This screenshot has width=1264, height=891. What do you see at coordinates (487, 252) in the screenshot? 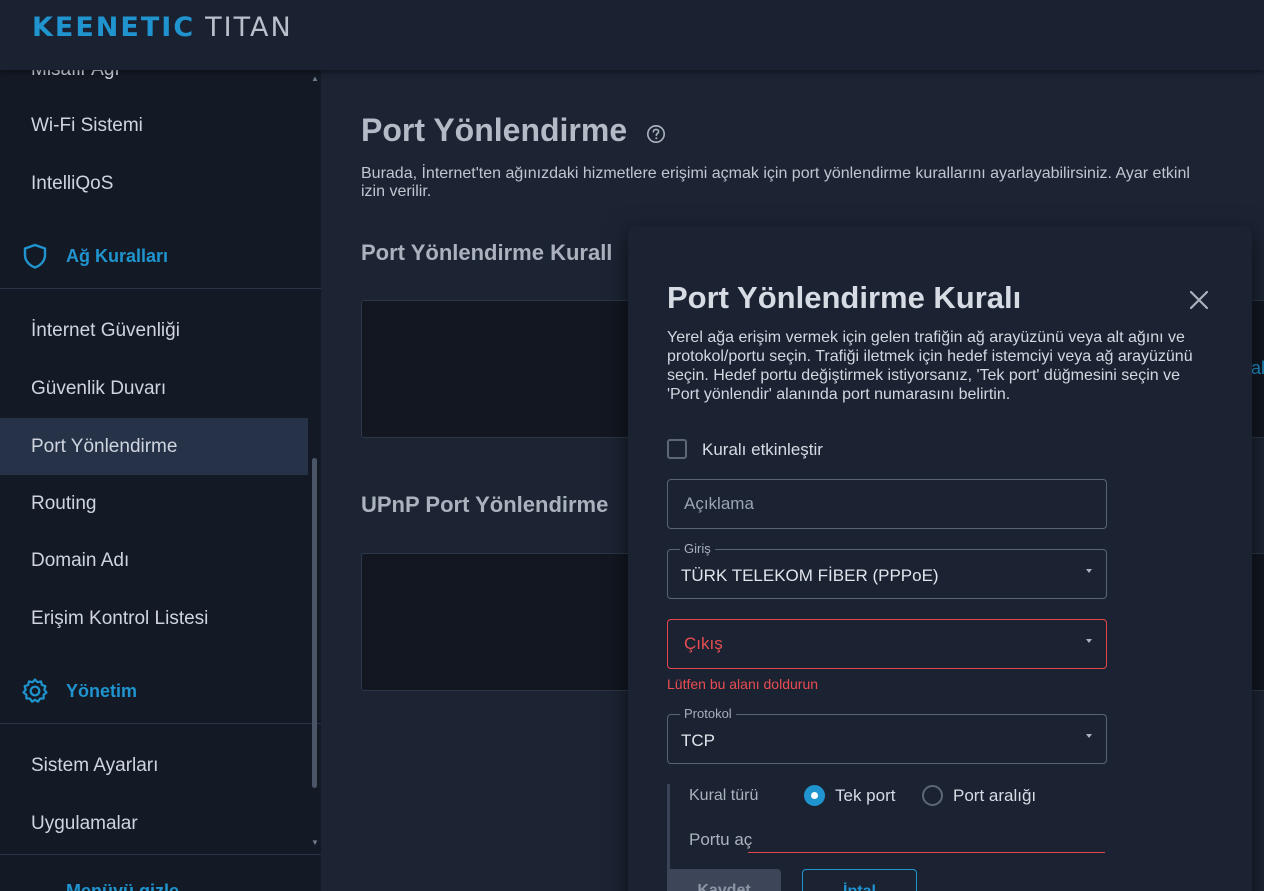
I see `section-title-port-forwarding-rules: Port Yönlendirme Kurall` at bounding box center [487, 252].